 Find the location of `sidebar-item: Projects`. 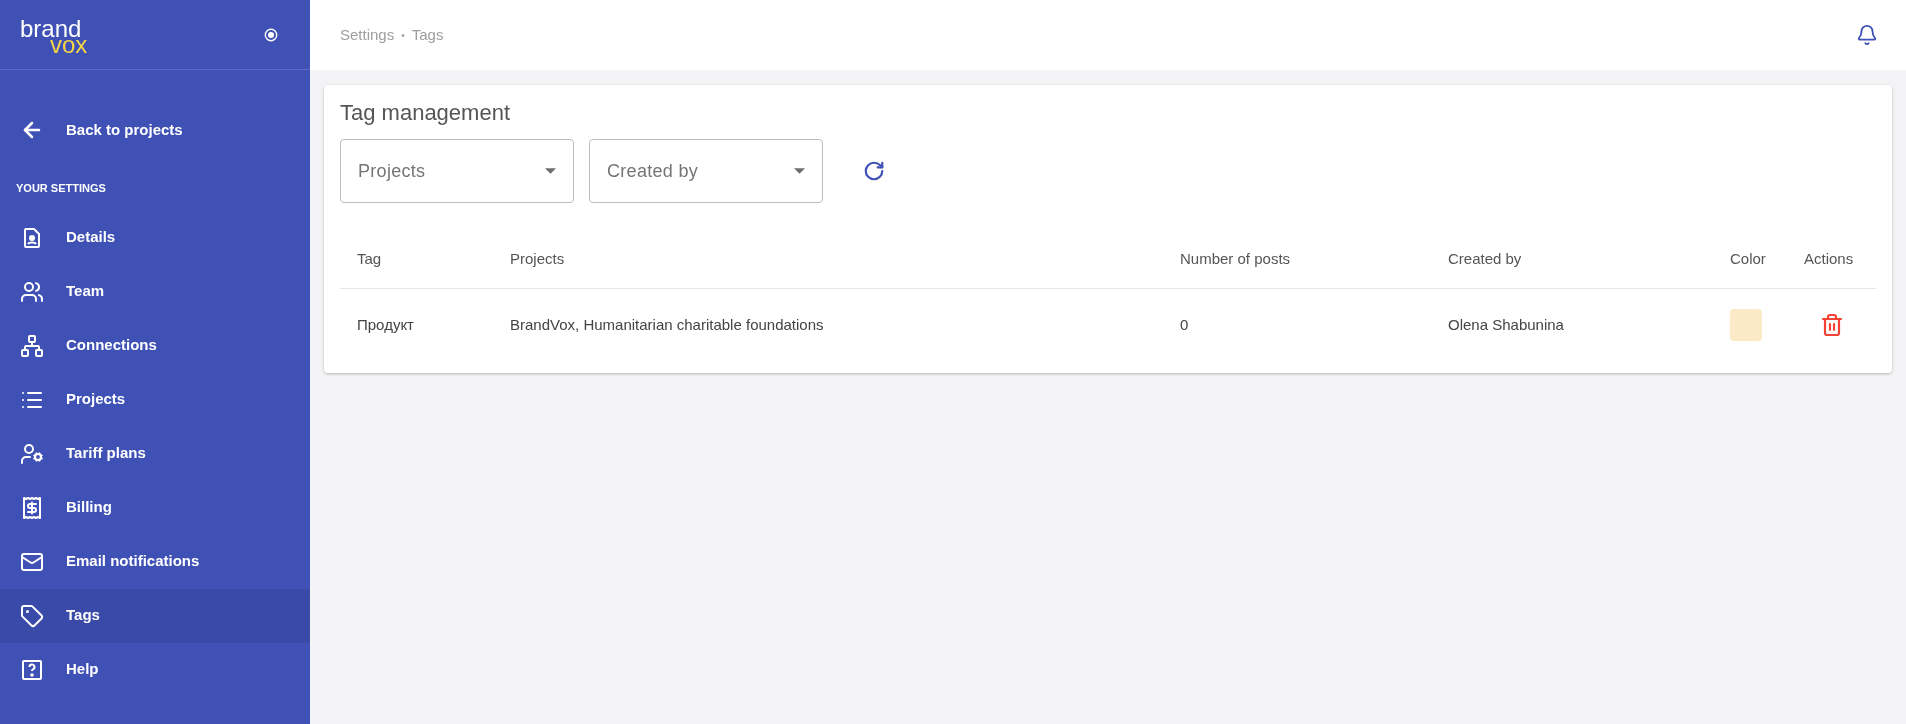

sidebar-item: Projects is located at coordinates (155, 399).